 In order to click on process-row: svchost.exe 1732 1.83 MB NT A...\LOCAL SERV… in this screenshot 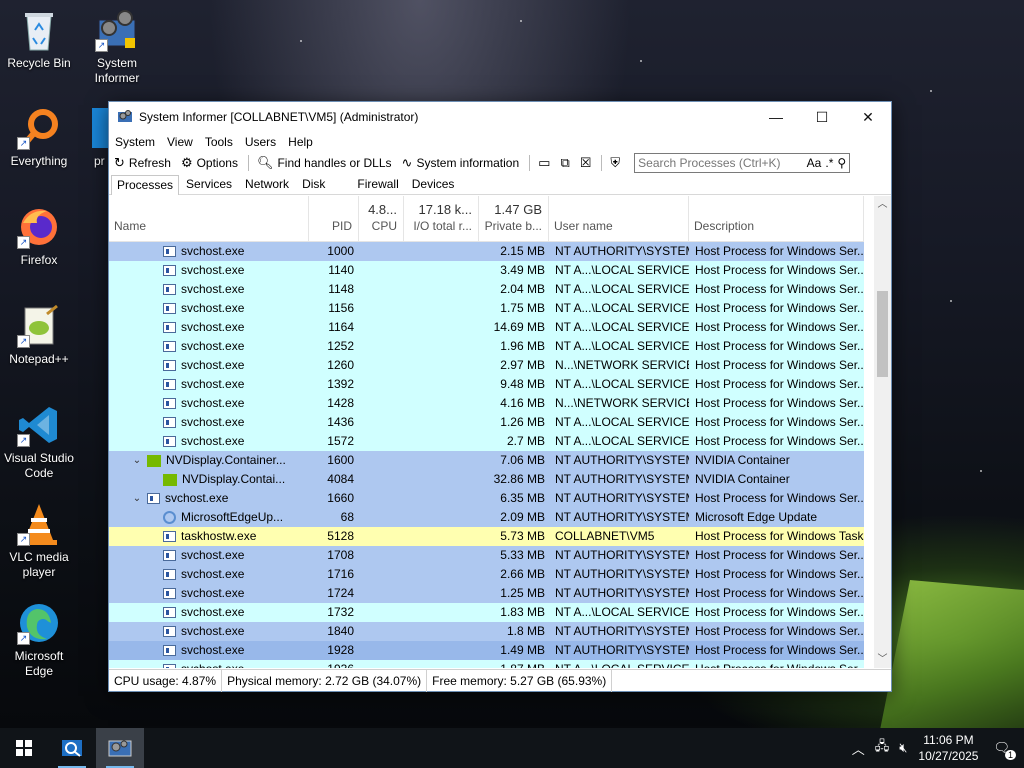, I will do `click(486, 612)`.